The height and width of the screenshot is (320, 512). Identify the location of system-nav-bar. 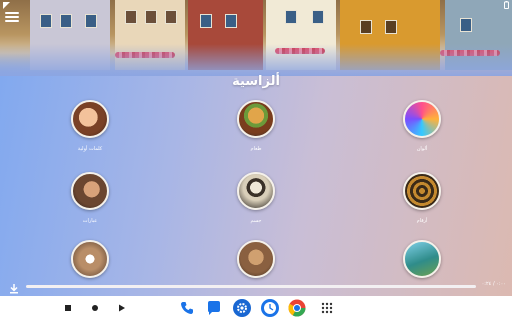
(256, 308).